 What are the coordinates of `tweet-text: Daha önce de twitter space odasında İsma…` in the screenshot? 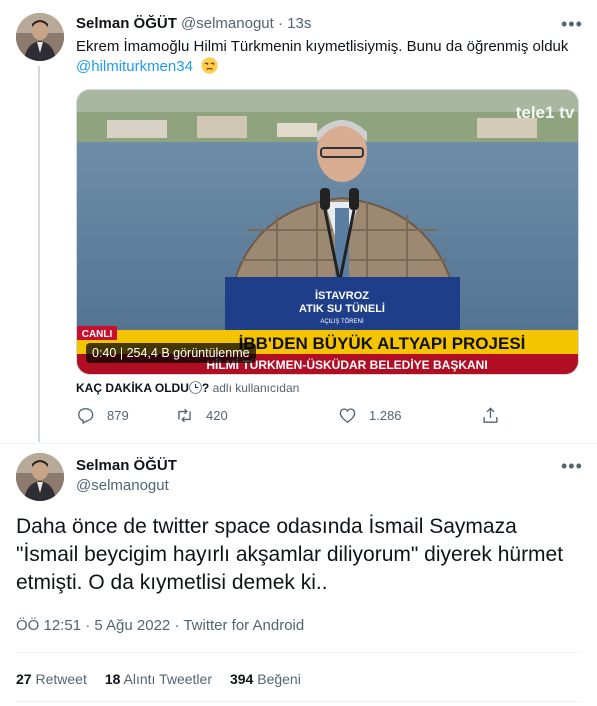 It's located at (290, 554).